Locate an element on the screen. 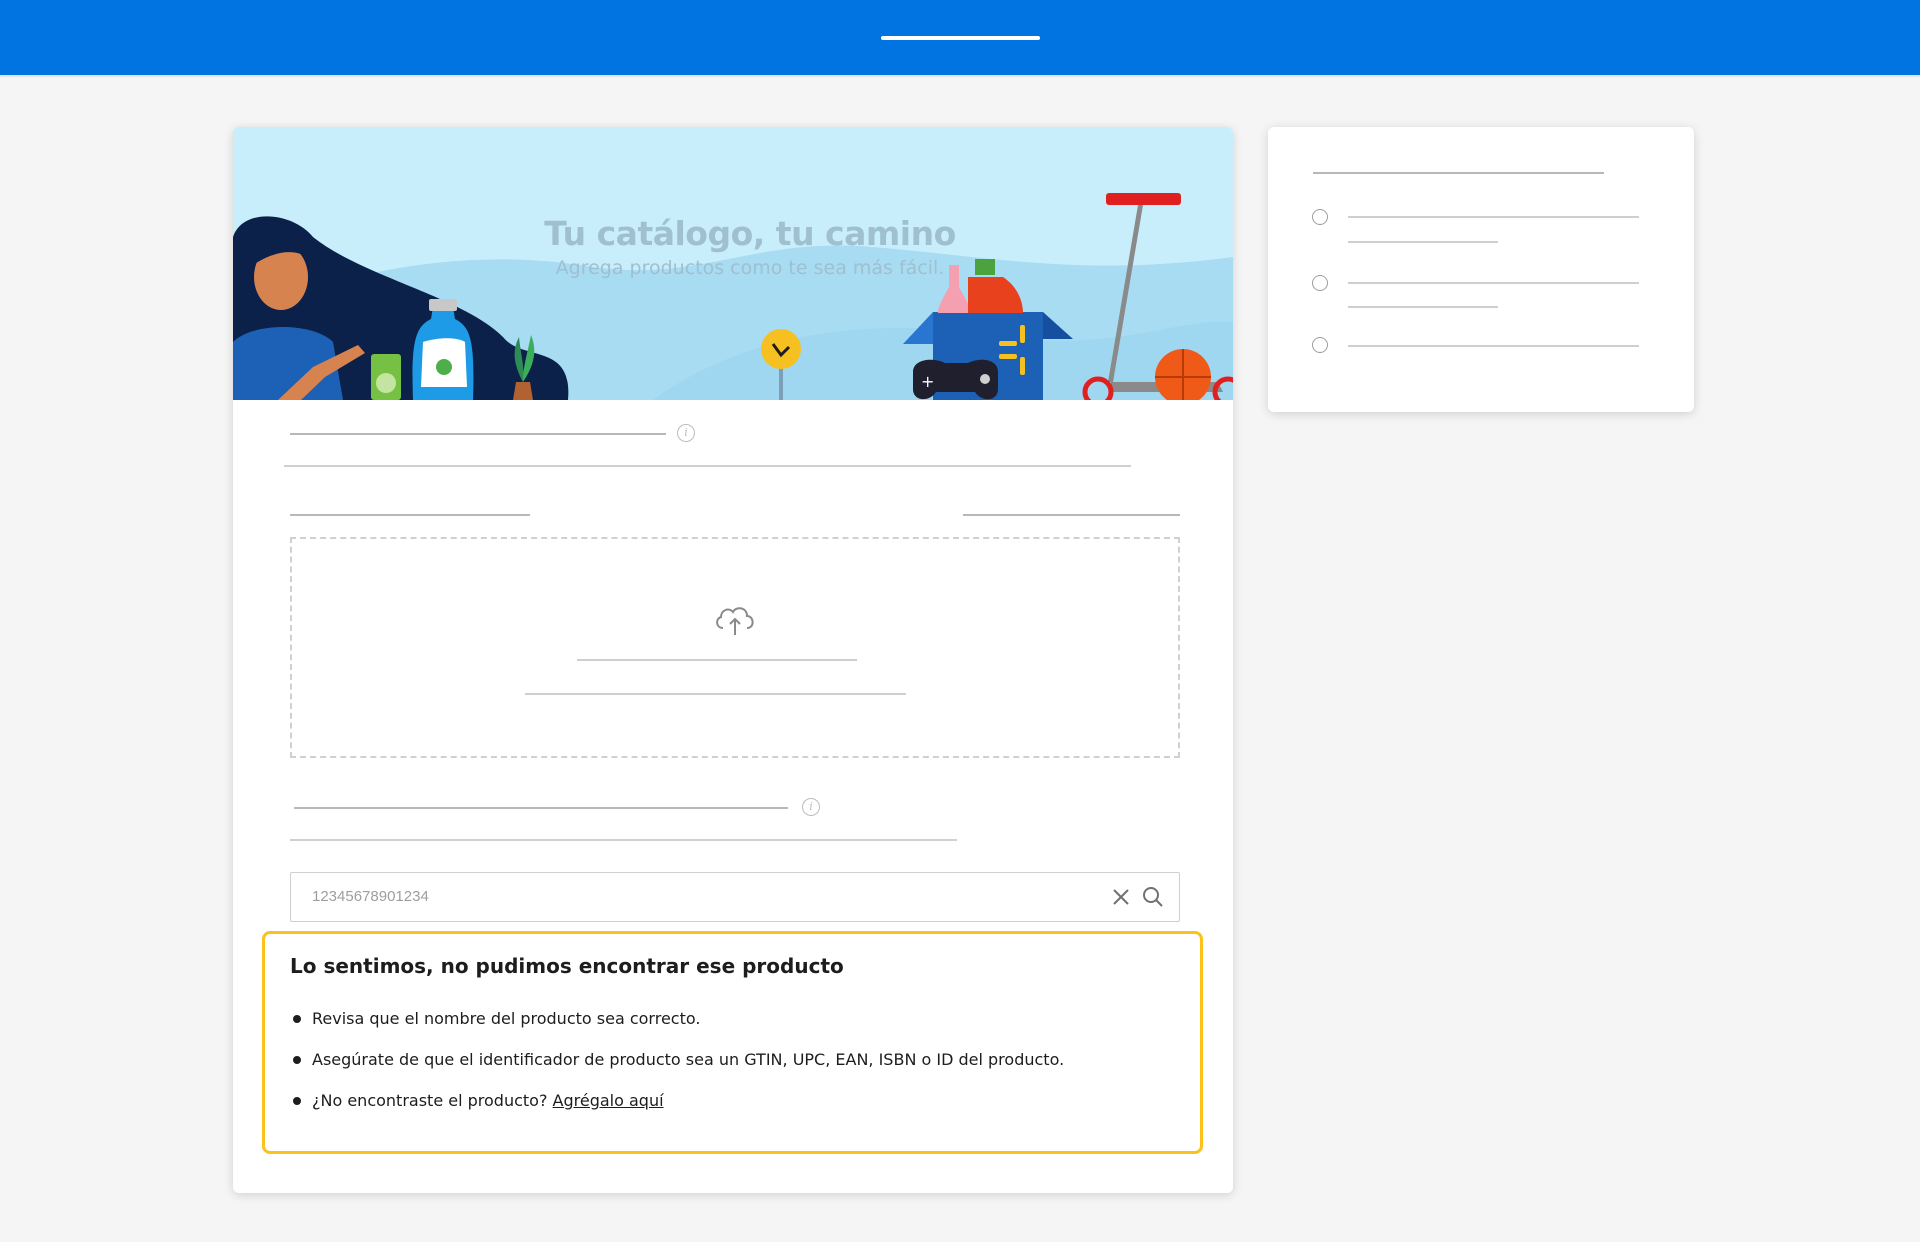 This screenshot has width=1920, height=1242. file-dropzone is located at coordinates (735, 647).